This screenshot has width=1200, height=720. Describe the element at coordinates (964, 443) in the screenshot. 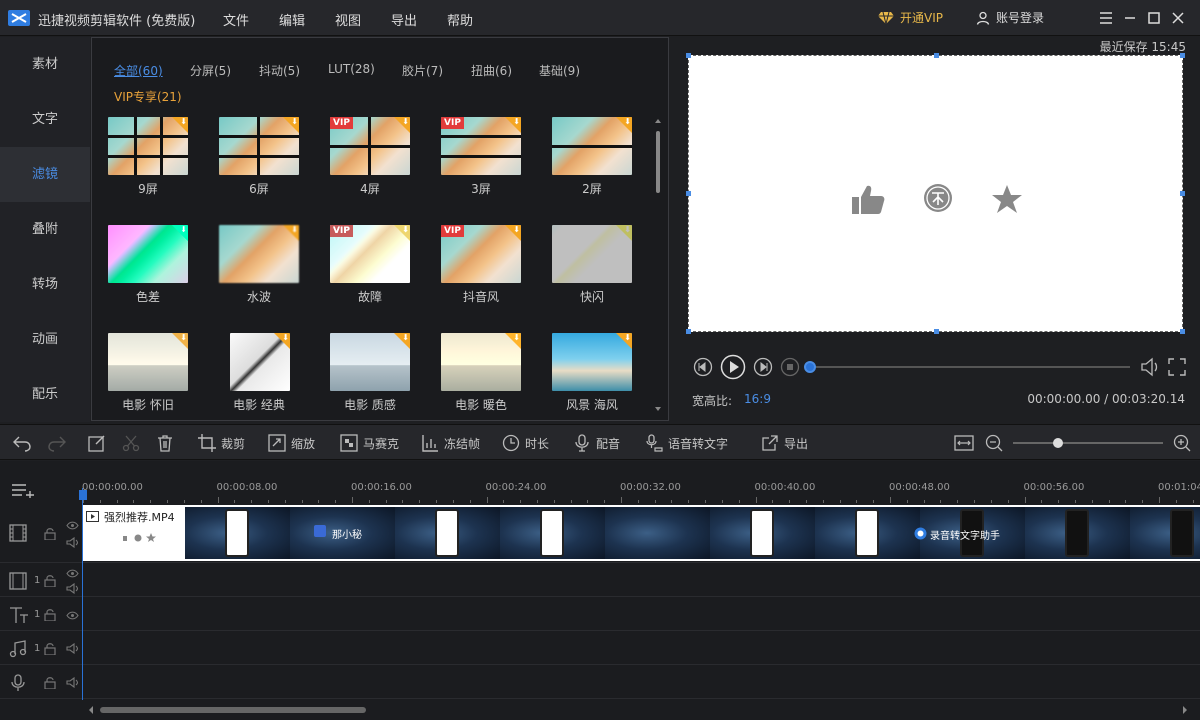

I see `fit-timeline-icon` at that location.